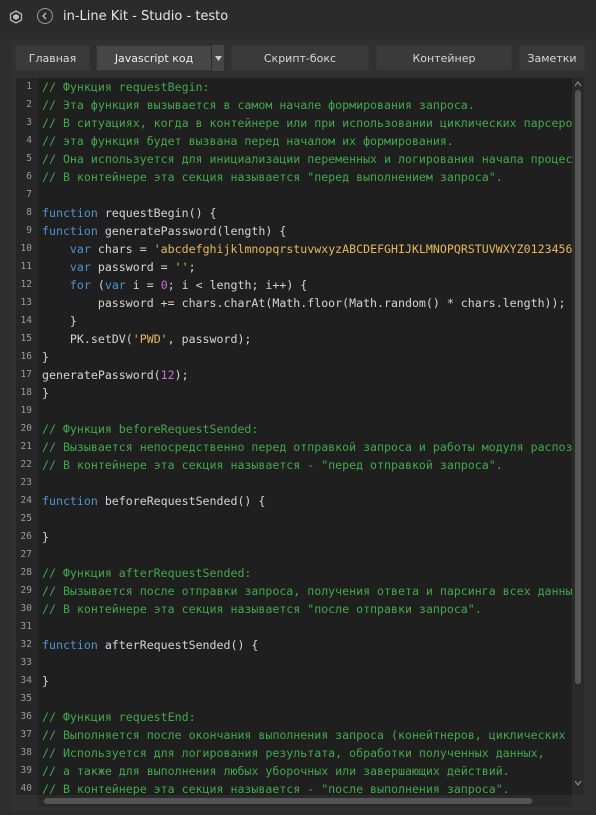 The height and width of the screenshot is (815, 596). Describe the element at coordinates (26, 716) in the screenshot. I see `line-number: 36` at that location.